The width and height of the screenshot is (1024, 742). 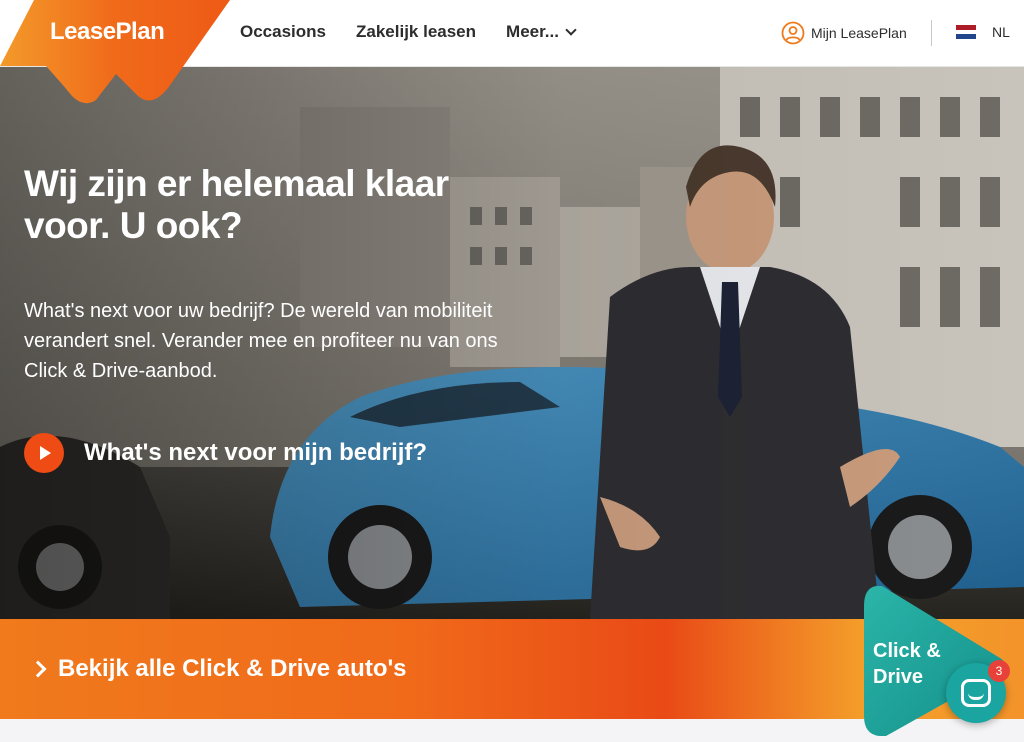 I want to click on badge-label: Click & Drive, so click(x=907, y=664).